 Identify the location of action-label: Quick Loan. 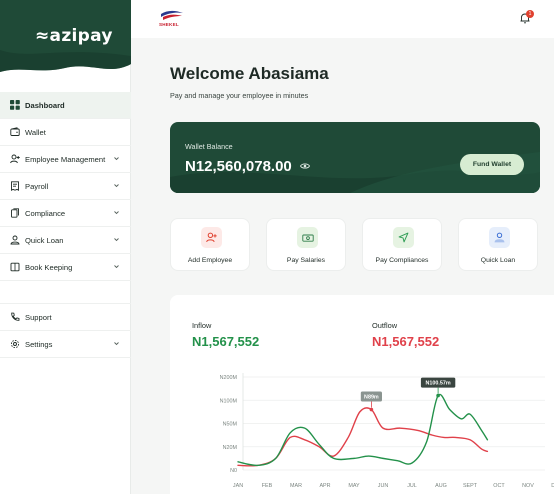
(498, 260).